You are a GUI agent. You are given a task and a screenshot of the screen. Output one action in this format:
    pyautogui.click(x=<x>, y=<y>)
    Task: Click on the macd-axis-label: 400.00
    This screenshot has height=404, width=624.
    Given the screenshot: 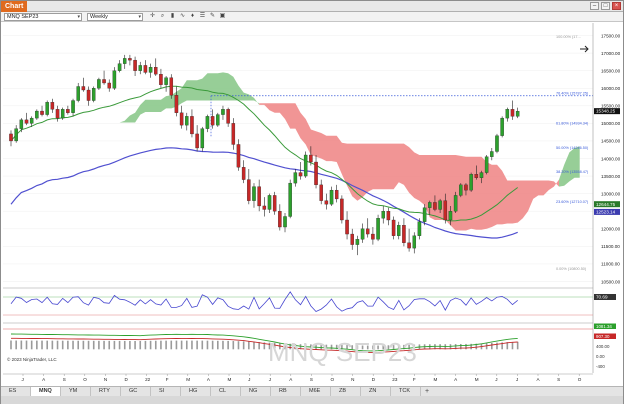 What is the action you would take?
    pyautogui.click(x=603, y=346)
    